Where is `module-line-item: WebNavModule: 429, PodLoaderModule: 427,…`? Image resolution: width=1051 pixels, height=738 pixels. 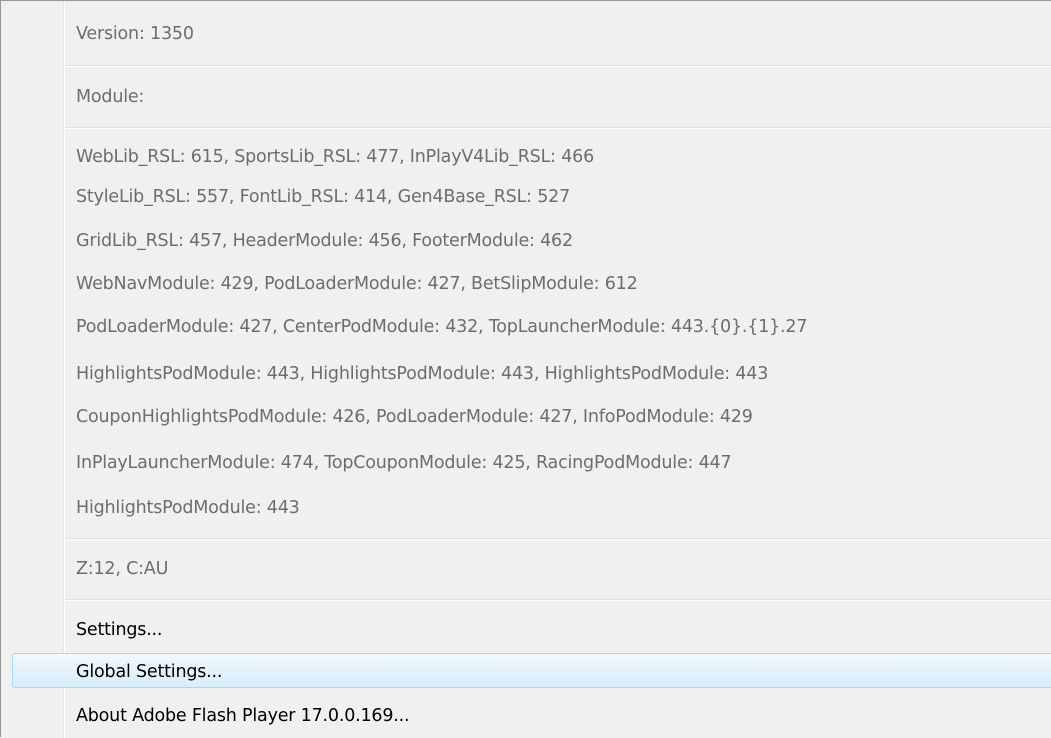 module-line-item: WebNavModule: 429, PodLoaderModule: 427,… is located at coordinates (357, 284).